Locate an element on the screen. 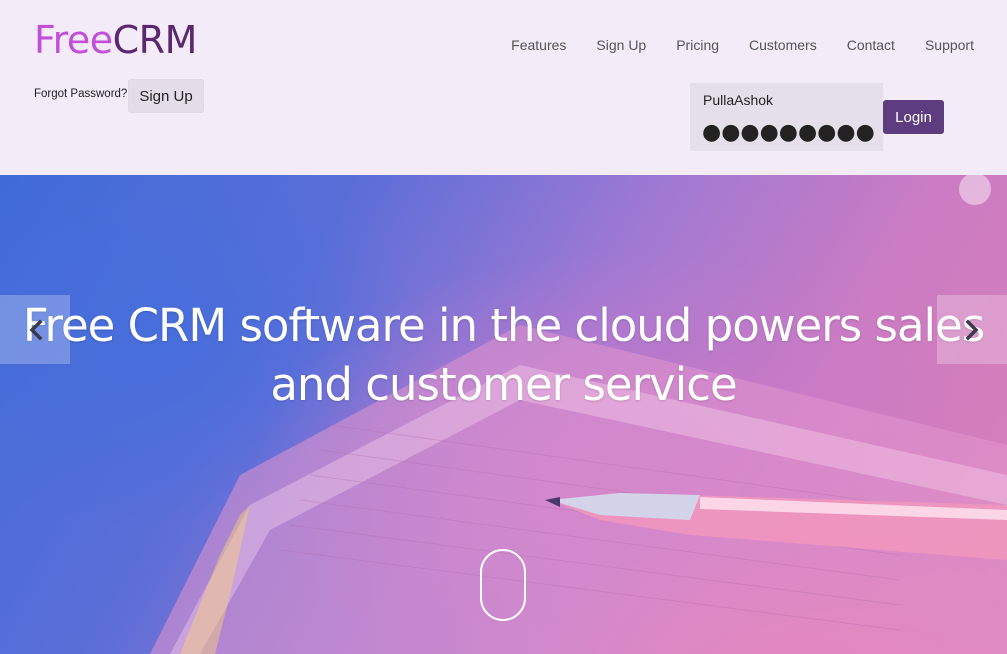  carousel-next-button is located at coordinates (972, 329).